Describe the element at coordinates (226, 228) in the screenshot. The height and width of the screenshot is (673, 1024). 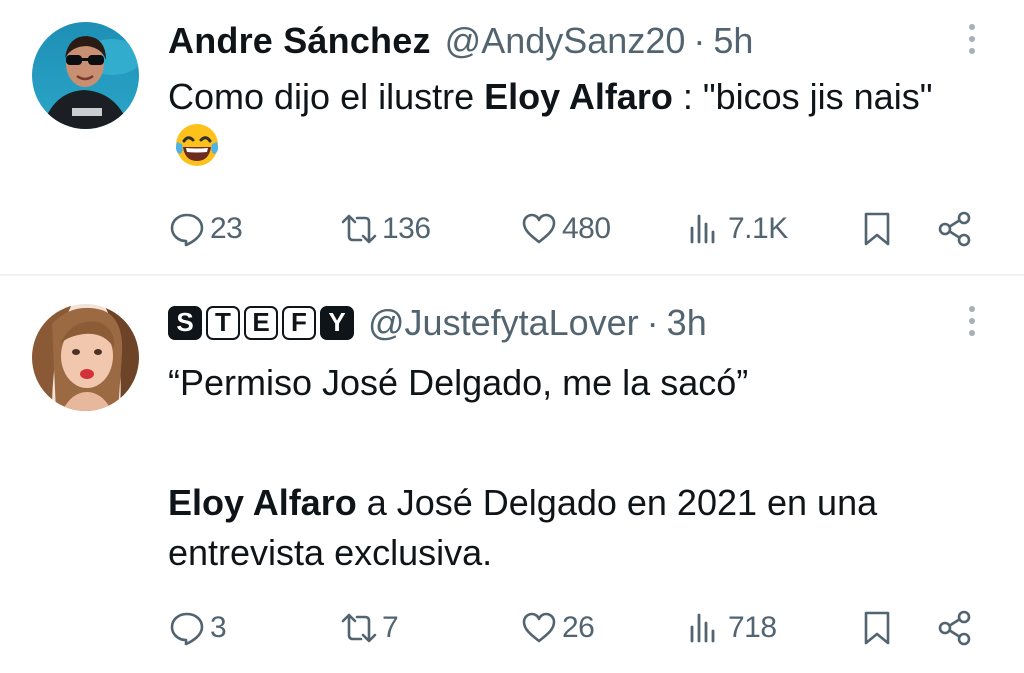
I see `reply-count: 23` at that location.